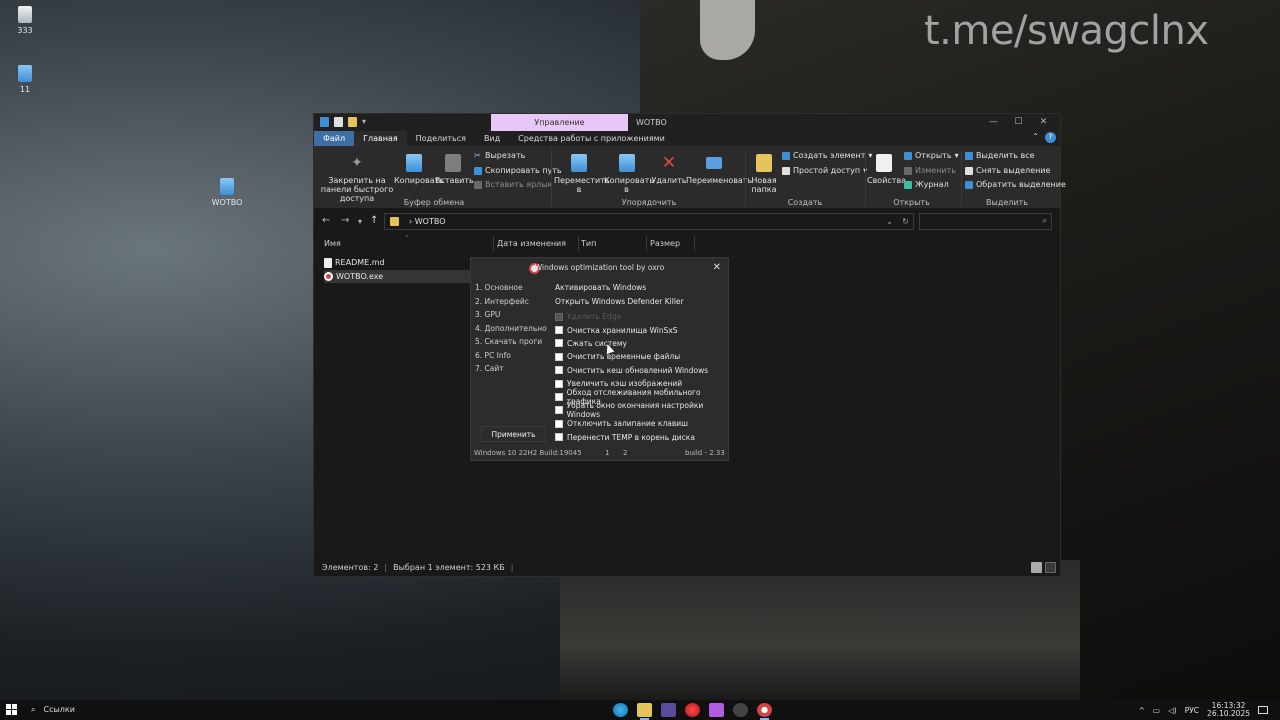  What do you see at coordinates (454, 169) in the screenshot?
I see `paste-button: Вставить` at bounding box center [454, 169].